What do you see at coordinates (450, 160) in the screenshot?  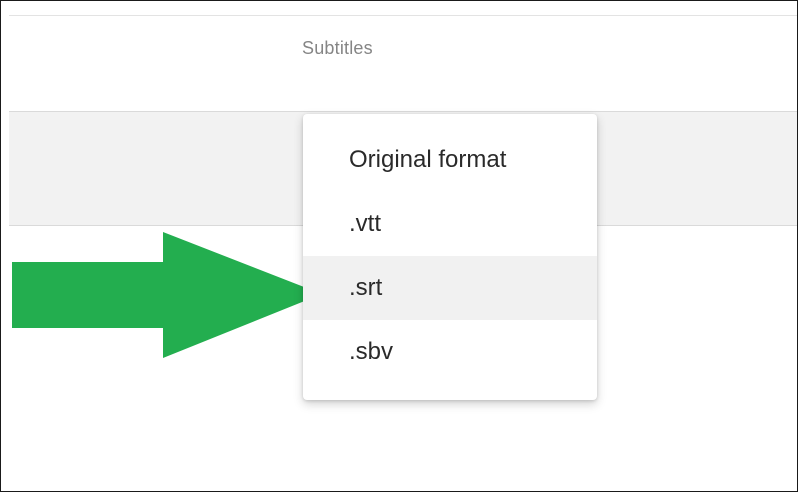 I see `menu-item-original-format: Original format` at bounding box center [450, 160].